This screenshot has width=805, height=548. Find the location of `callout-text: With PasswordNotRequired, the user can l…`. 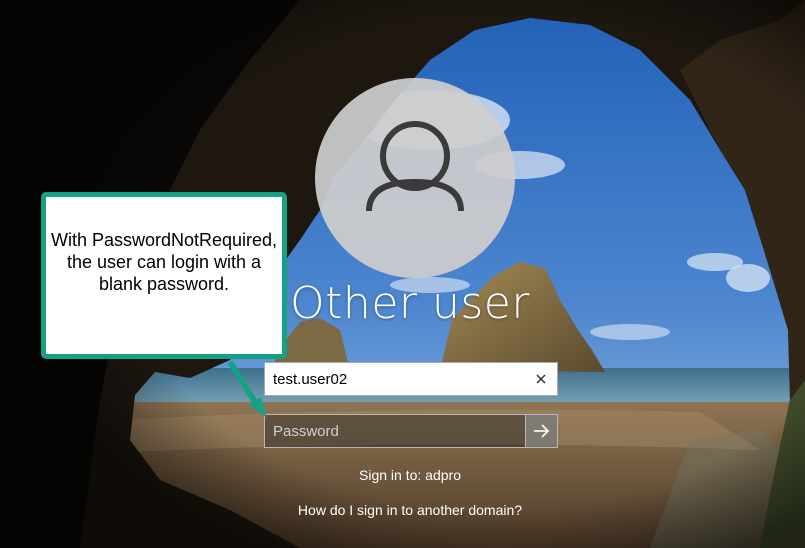

callout-text: With PasswordNotRequired, the user can l… is located at coordinates (164, 262).